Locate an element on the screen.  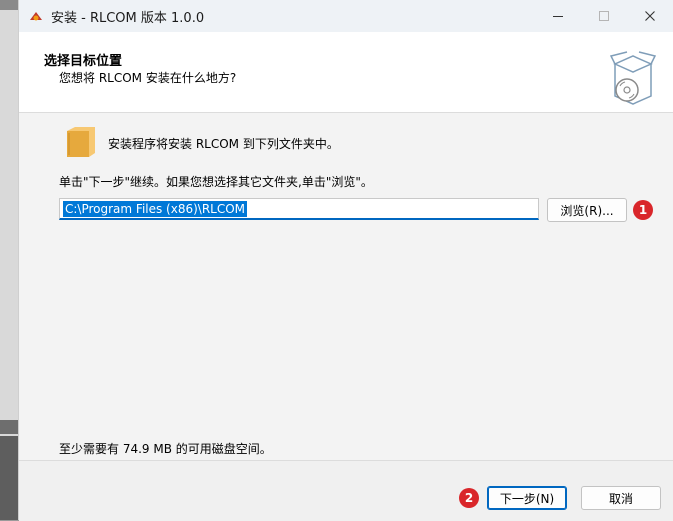
folder-icon is located at coordinates (81, 143).